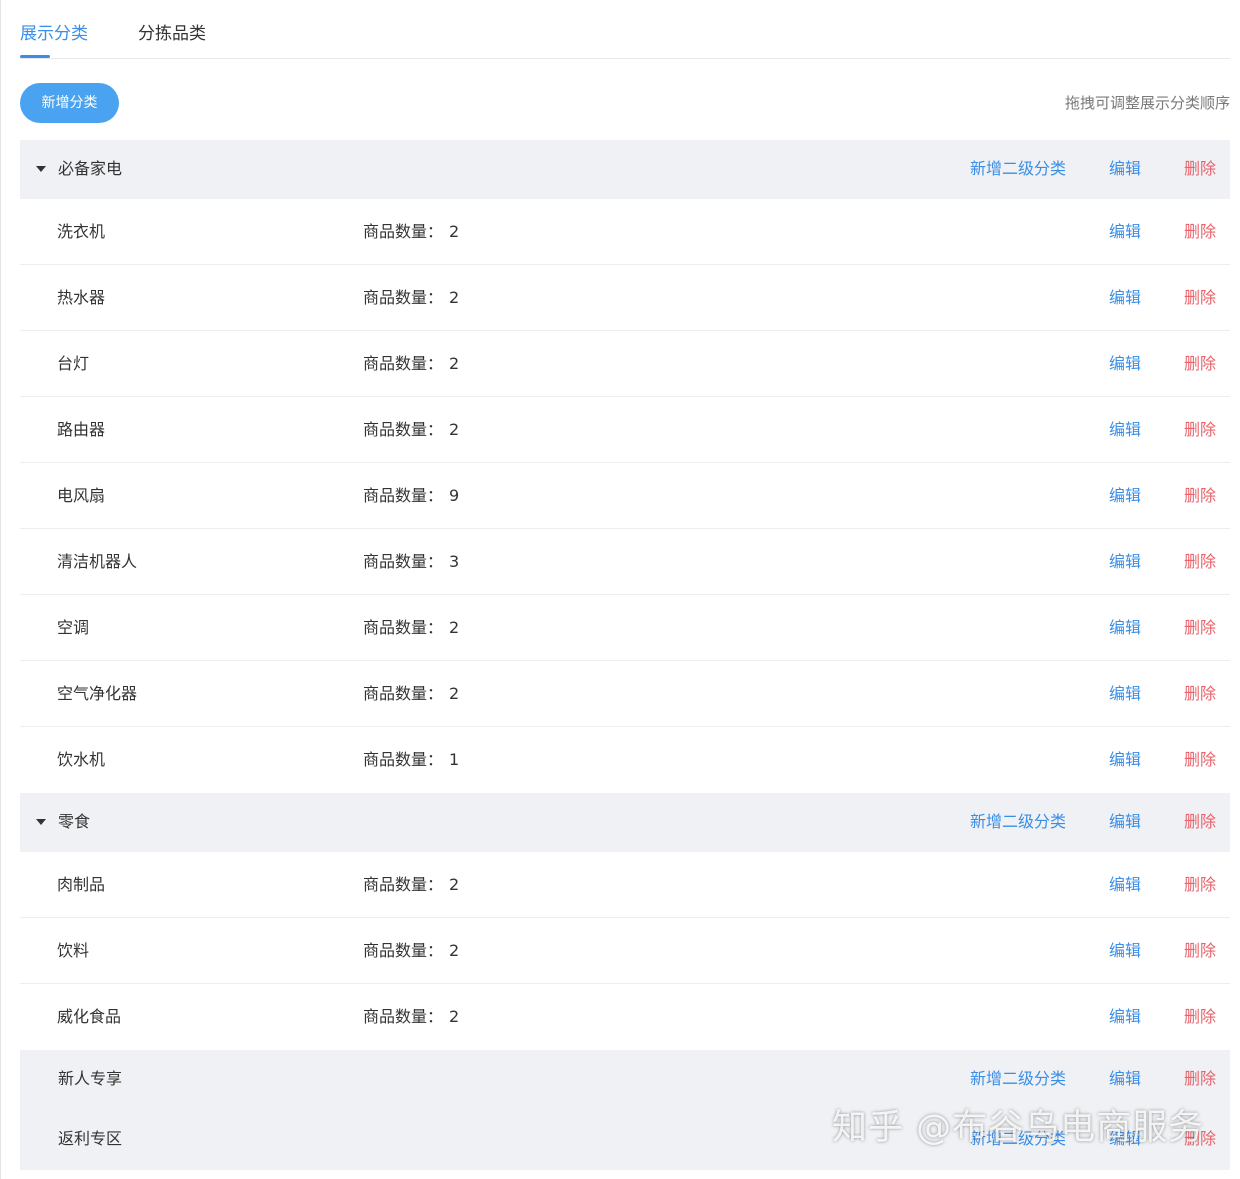 The image size is (1240, 1179). I want to click on subcategory-row: 台灯 商品数量： 2 编辑 删除, so click(625, 364).